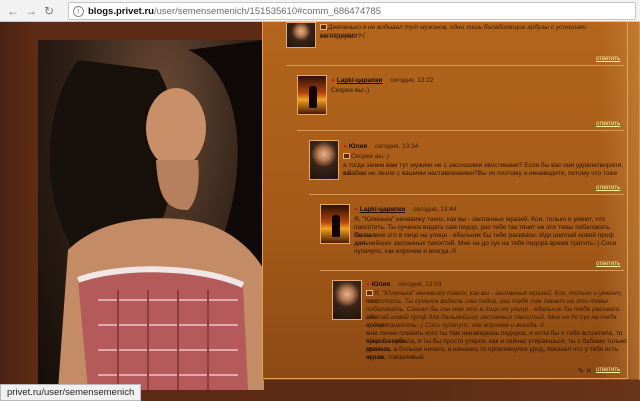 The height and width of the screenshot is (401, 640). What do you see at coordinates (366, 157) in the screenshot?
I see `comment-quote: Скорее вы:-)` at bounding box center [366, 157].